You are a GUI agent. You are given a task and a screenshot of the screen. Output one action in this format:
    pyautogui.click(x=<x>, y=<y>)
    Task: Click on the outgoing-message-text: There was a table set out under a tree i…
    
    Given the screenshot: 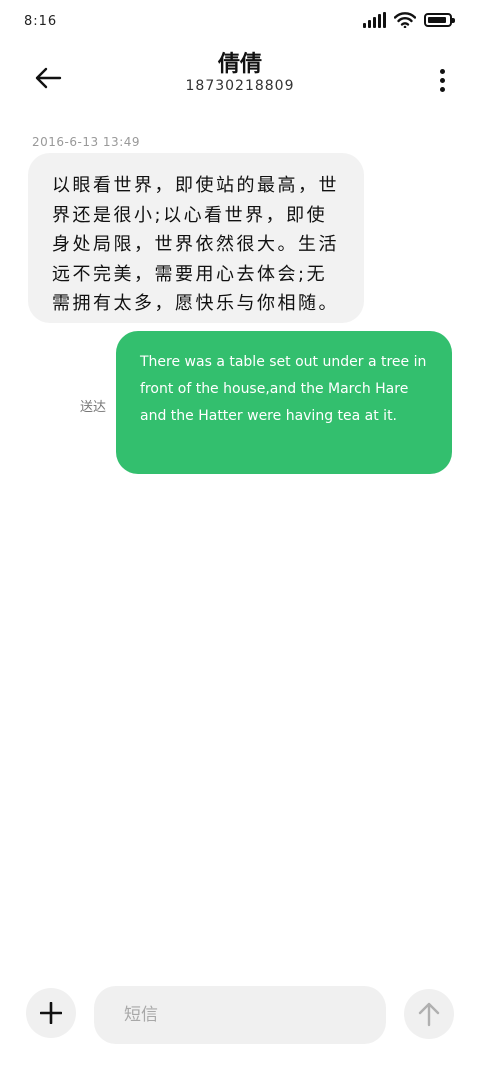 What is the action you would take?
    pyautogui.click(x=283, y=389)
    